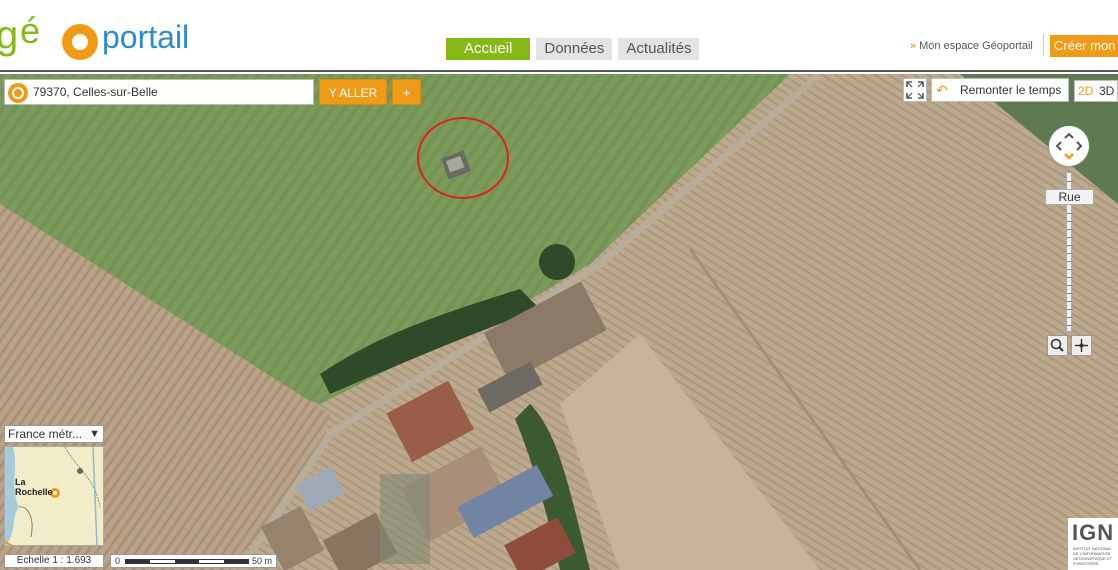 The image size is (1118, 570). I want to click on location-search, so click(159, 92).